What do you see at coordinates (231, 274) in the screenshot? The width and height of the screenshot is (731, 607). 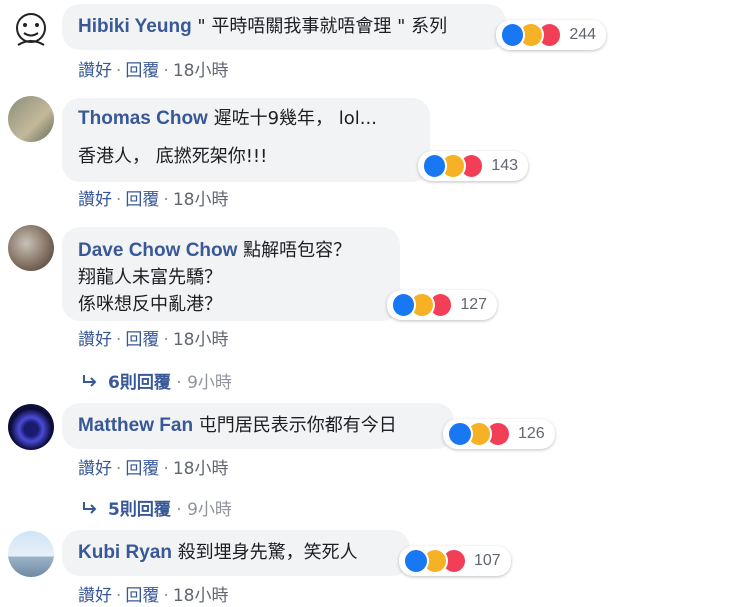 I see `comment-bubble: Dave Chow Chow 點解唔包容？ 翔龍人未富先驕？ 係咪想反中亂港？` at bounding box center [231, 274].